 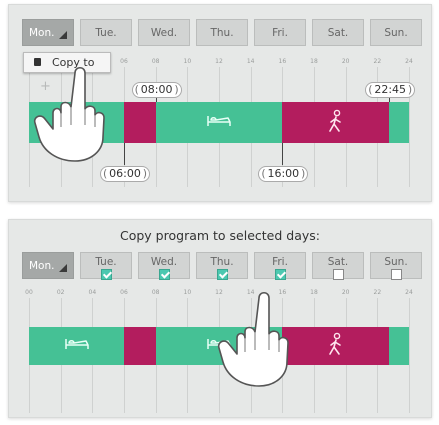 I want to click on hour-gridline, so click(x=409, y=355).